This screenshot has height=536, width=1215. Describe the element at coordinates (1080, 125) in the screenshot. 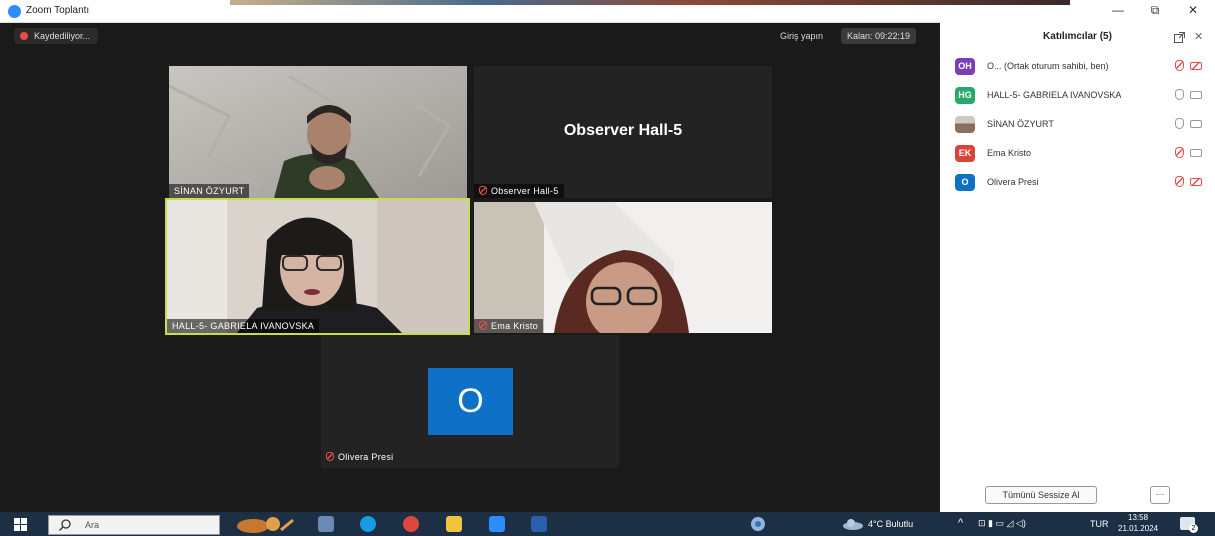

I see `participant-row: SİNAN ÖZYURT` at that location.